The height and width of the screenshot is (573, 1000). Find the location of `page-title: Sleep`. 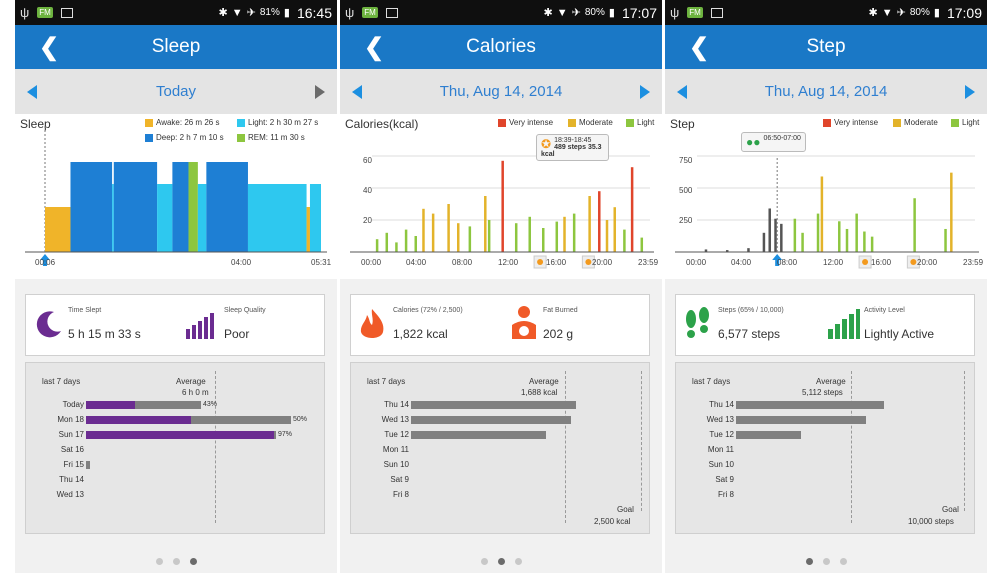

page-title: Sleep is located at coordinates (176, 46).